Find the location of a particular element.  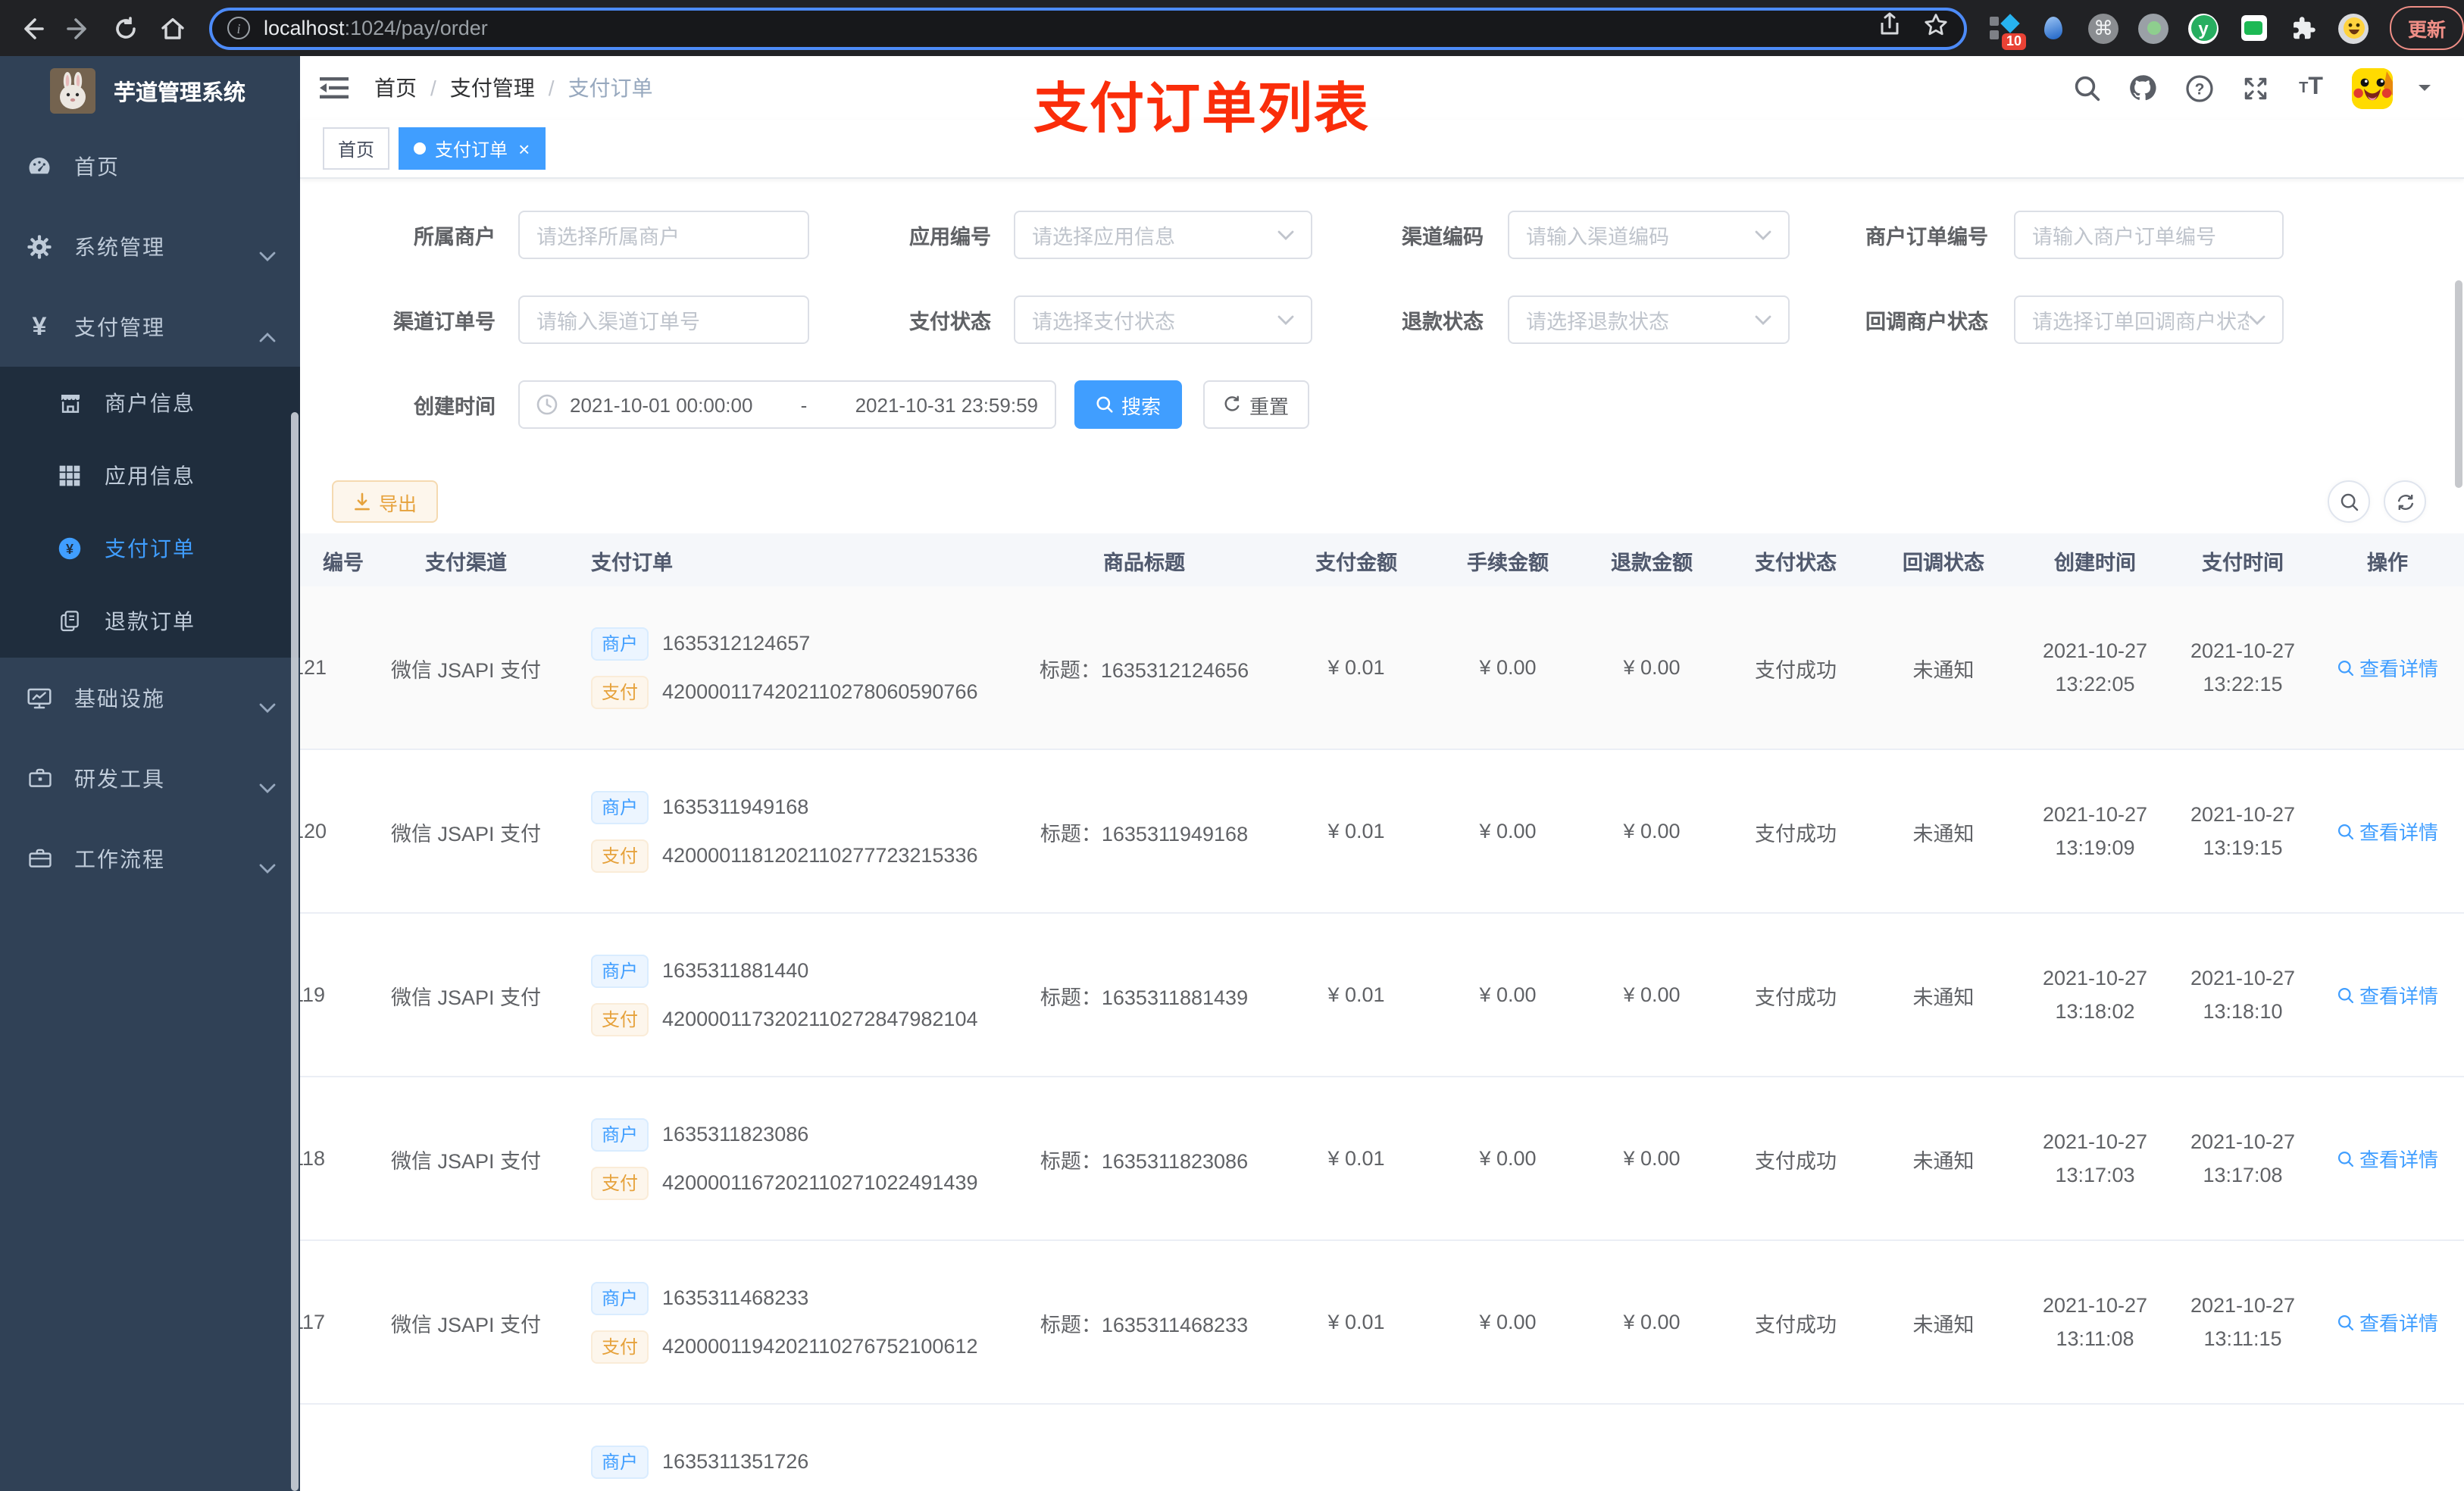

sidebar-scrollbar is located at coordinates (295, 951).